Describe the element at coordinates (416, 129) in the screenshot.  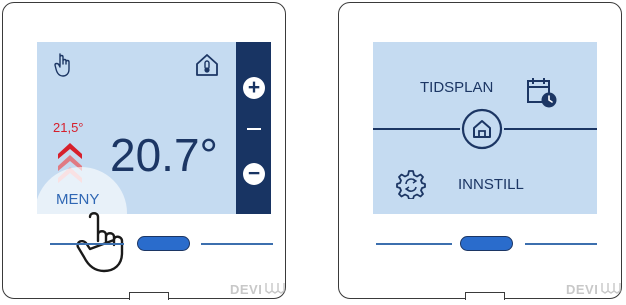
I see `menu-divider-left` at that location.